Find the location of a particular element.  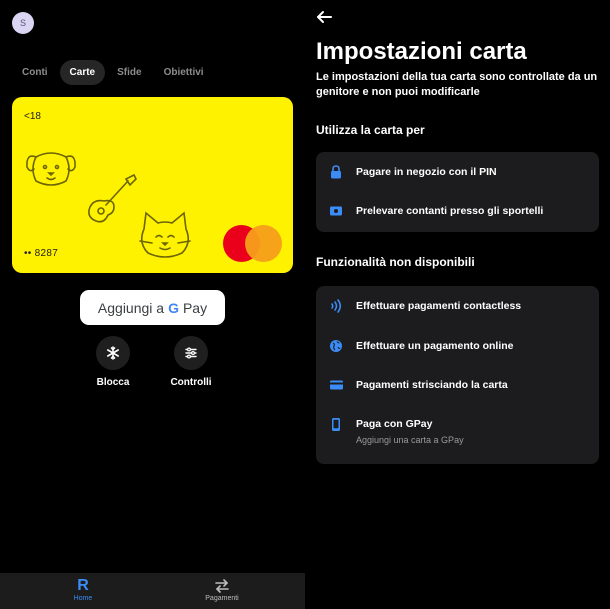

controls-button is located at coordinates (191, 353).